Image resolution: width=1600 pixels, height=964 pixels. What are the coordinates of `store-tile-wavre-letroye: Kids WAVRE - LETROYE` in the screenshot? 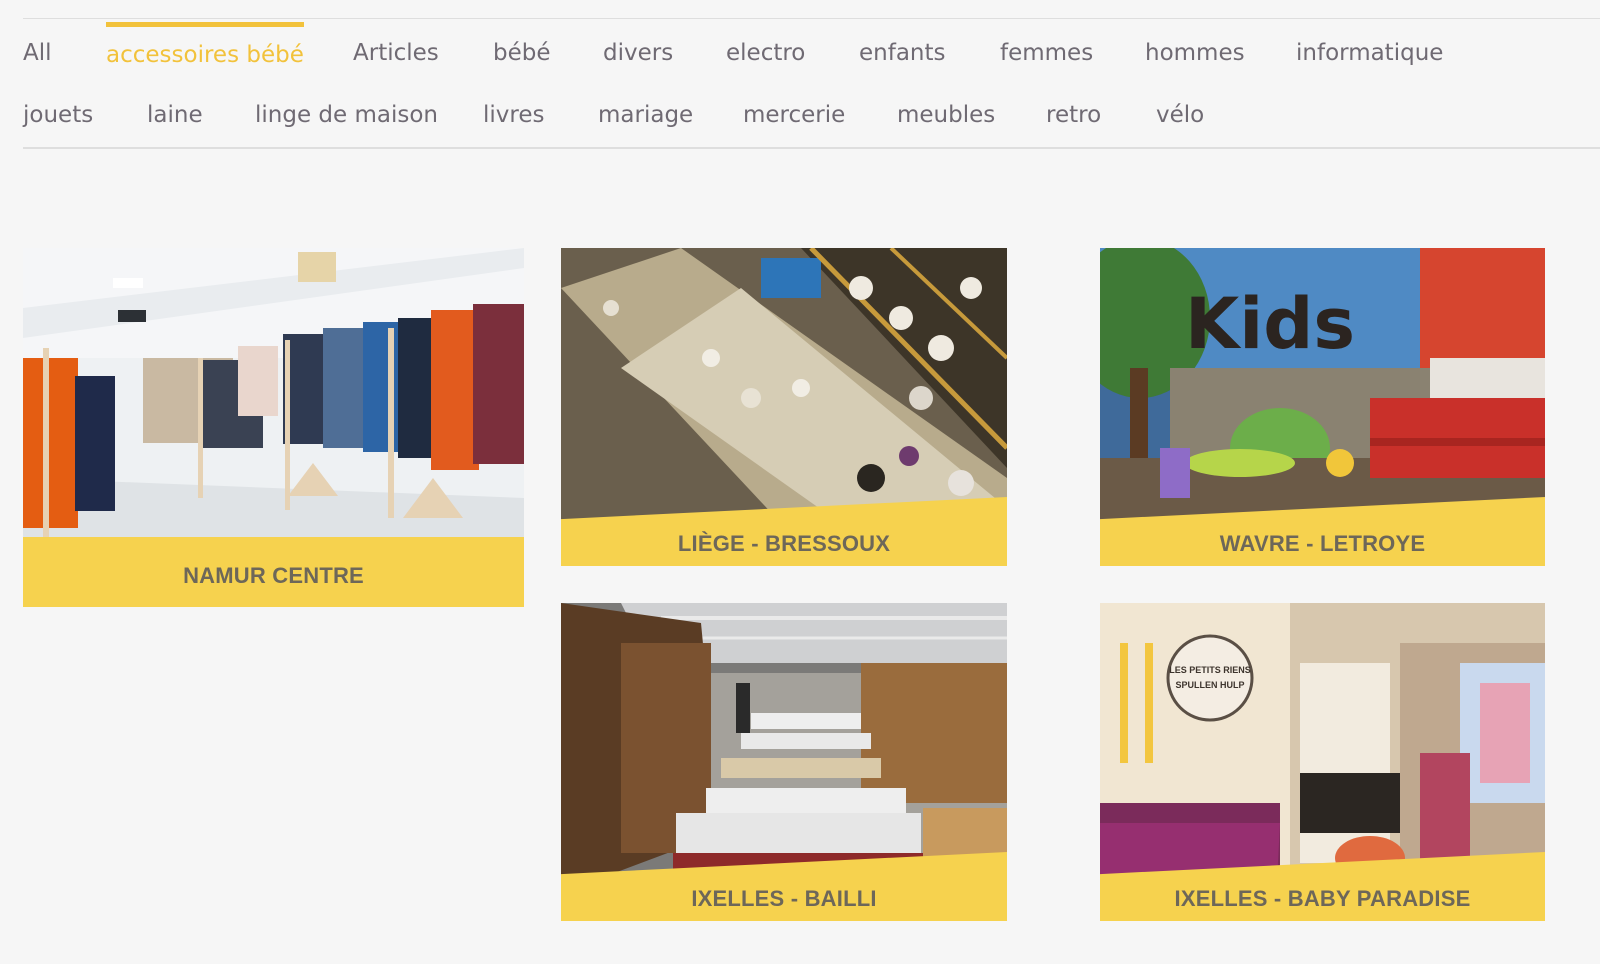 It's located at (1322, 407).